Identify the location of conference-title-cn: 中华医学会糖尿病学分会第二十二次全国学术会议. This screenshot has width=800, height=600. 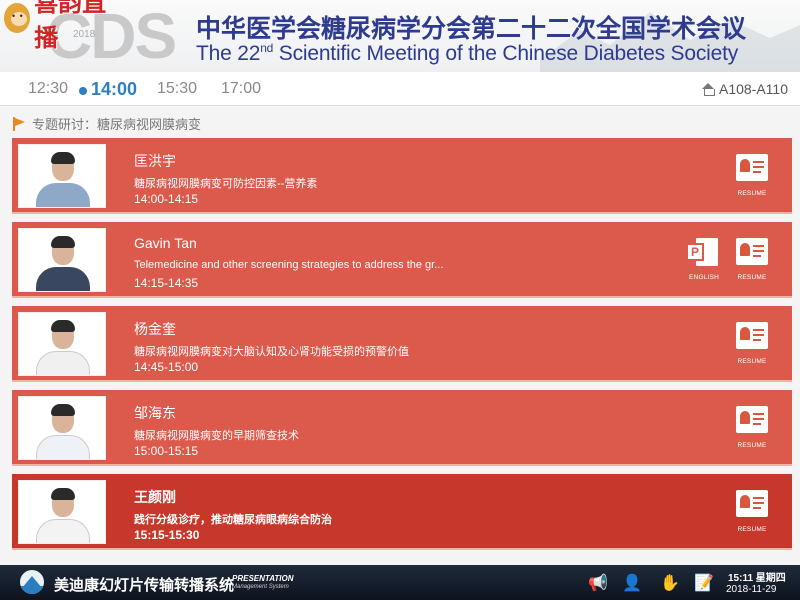
(471, 29).